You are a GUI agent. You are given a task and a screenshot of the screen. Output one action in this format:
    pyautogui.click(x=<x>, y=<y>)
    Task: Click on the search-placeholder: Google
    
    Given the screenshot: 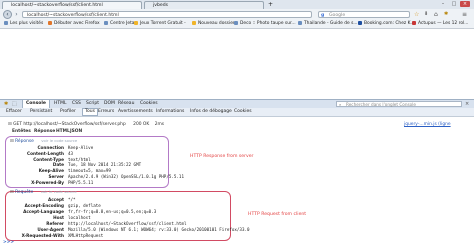 What is the action you would take?
    pyautogui.click(x=337, y=15)
    